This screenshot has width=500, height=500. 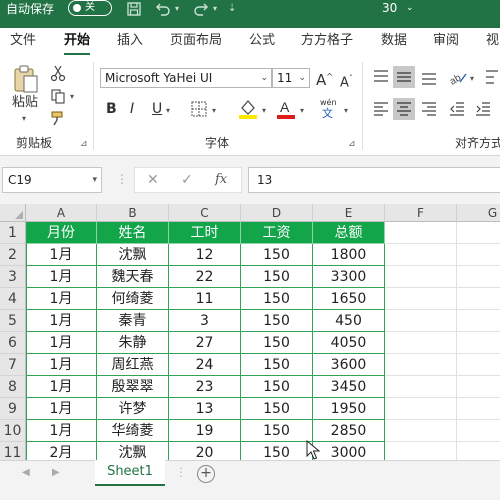 What do you see at coordinates (221, 180) in the screenshot?
I see `insert-function-icon: fx` at bounding box center [221, 180].